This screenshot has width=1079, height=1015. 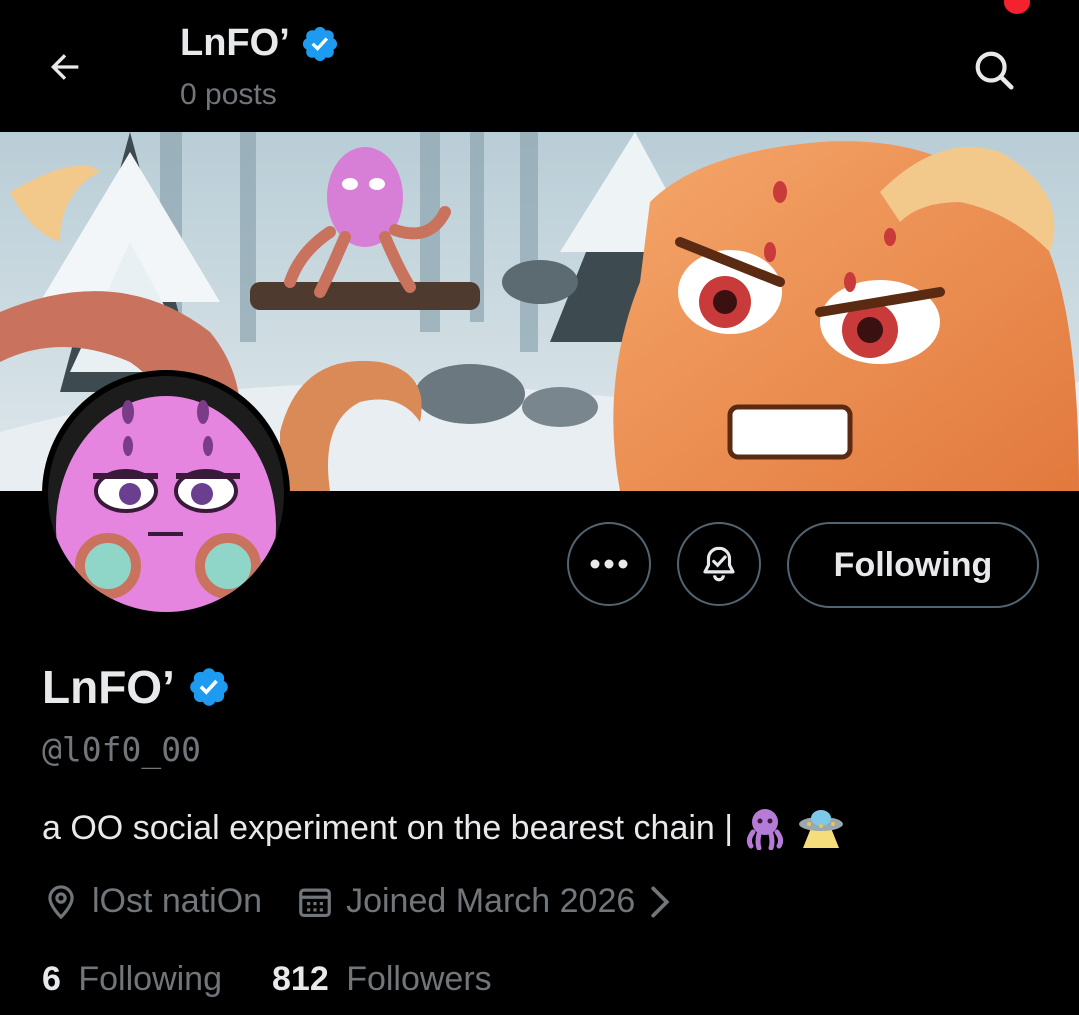 What do you see at coordinates (821, 829) in the screenshot?
I see `ufo-emoji-icon` at bounding box center [821, 829].